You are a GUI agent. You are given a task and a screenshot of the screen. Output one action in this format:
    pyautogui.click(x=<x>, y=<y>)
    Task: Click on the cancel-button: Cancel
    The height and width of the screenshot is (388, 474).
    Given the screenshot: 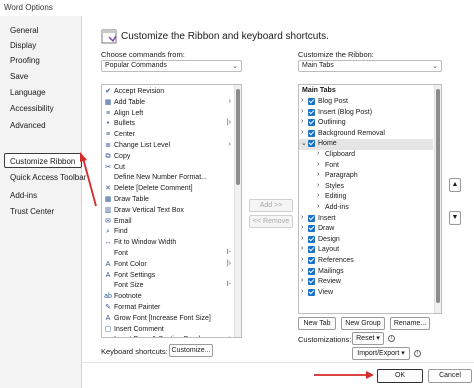 What is the action you would take?
    pyautogui.click(x=450, y=376)
    